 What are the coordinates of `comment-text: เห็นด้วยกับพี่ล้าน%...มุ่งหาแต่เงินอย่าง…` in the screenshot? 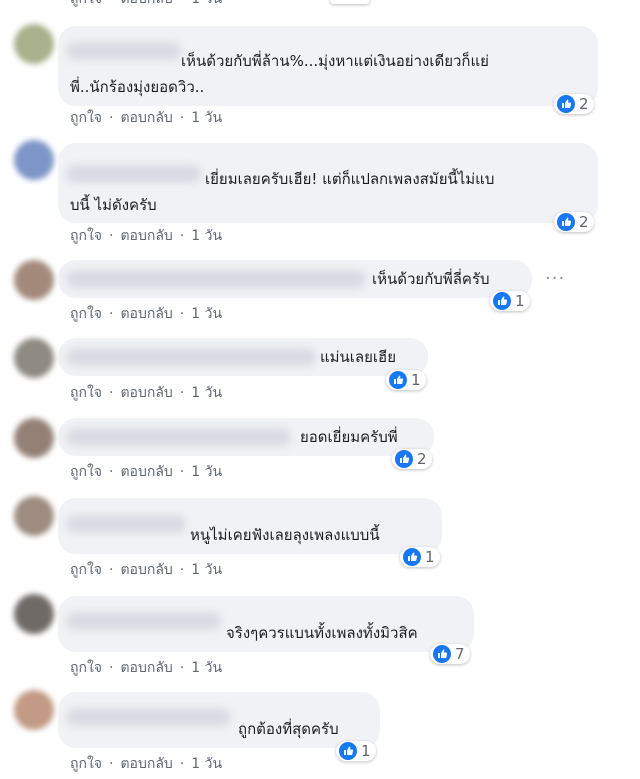 It's located at (279, 74).